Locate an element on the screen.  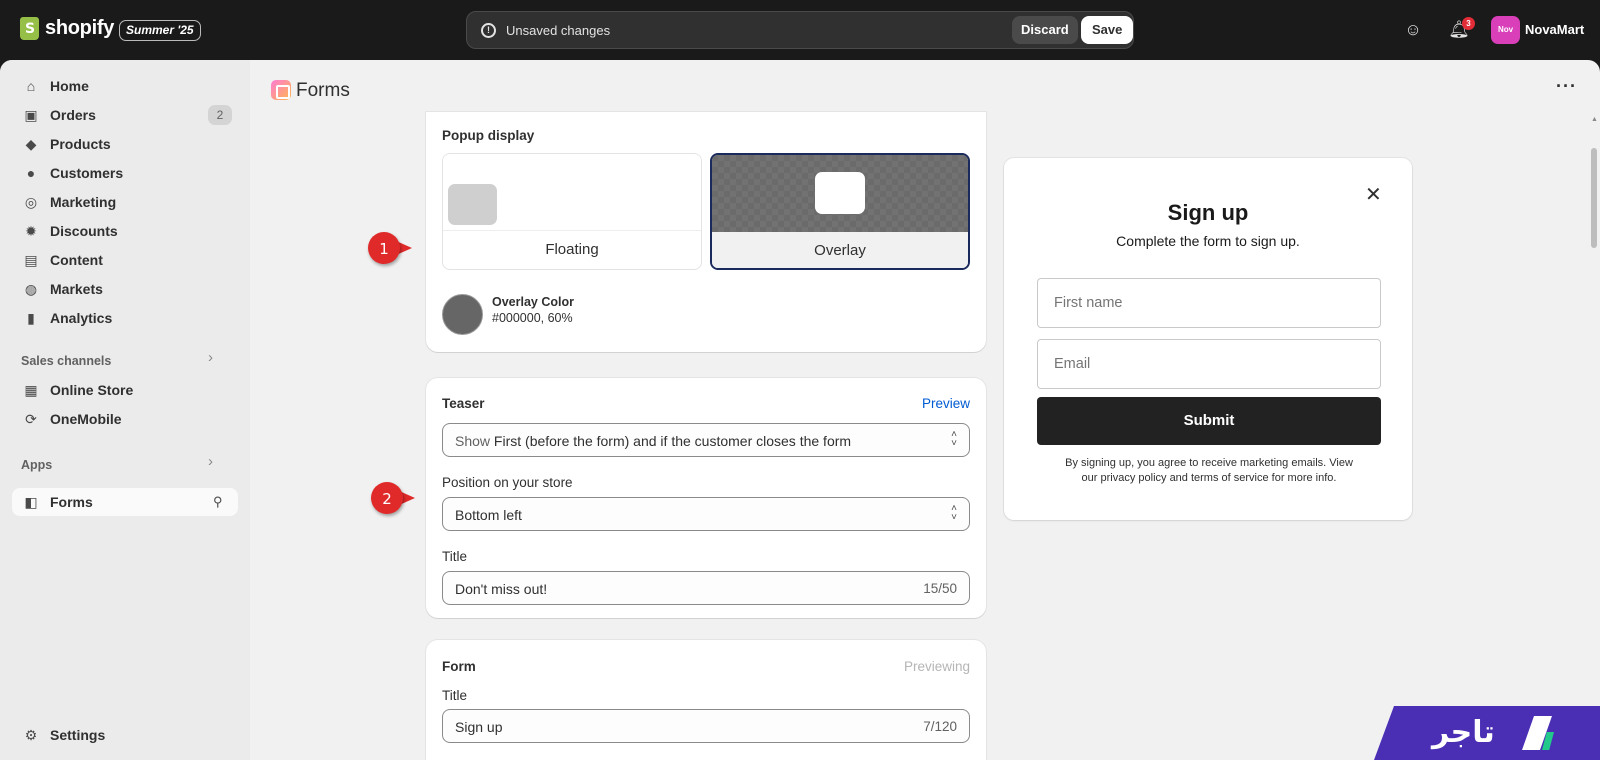
image-icon: ▤ is located at coordinates (31, 260).